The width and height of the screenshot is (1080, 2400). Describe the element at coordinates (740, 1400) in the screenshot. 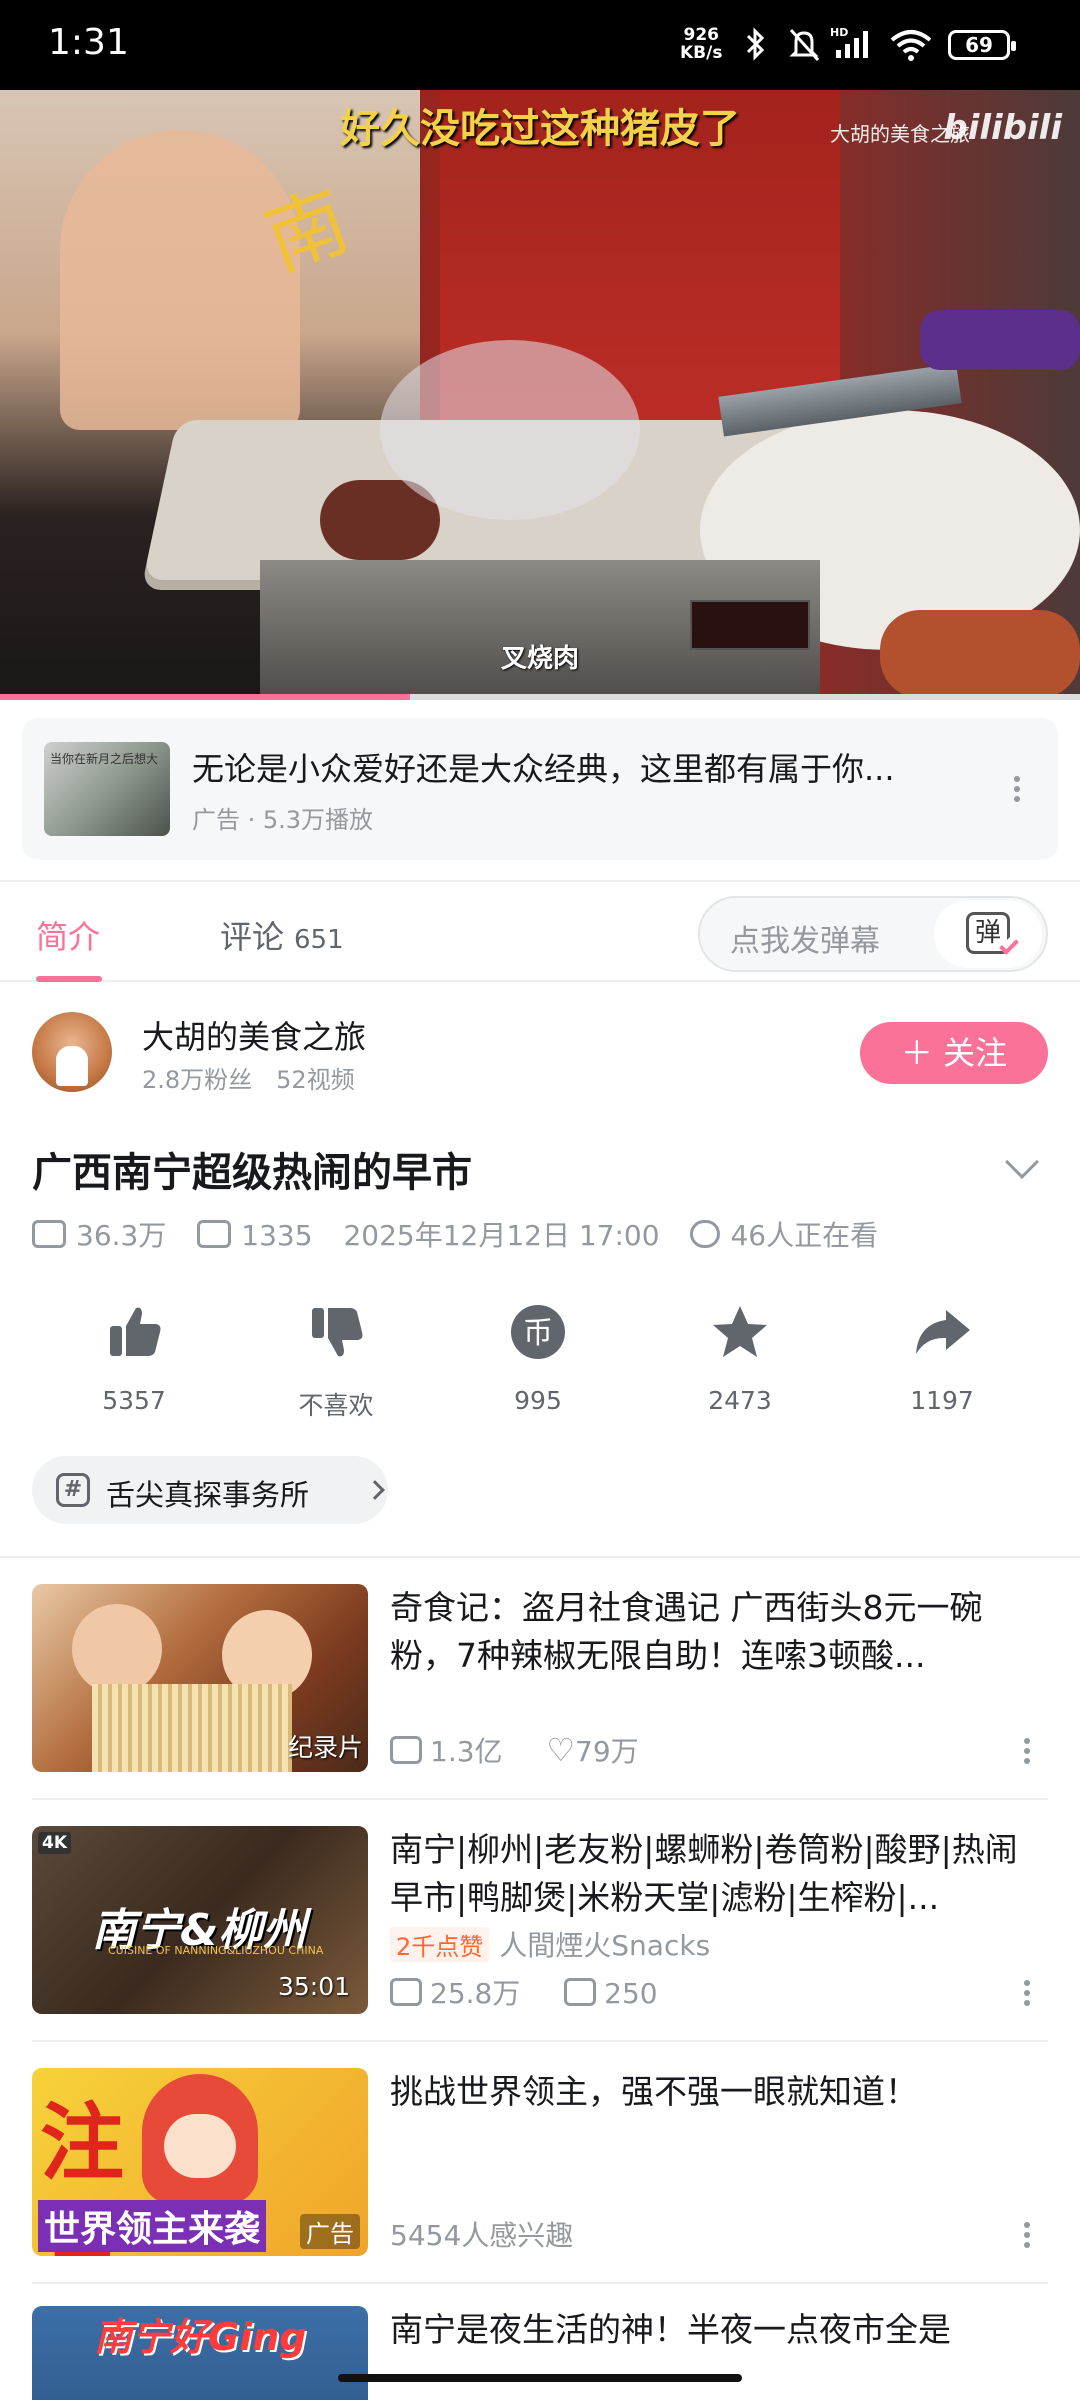

I see `favorite-count: 2473` at that location.